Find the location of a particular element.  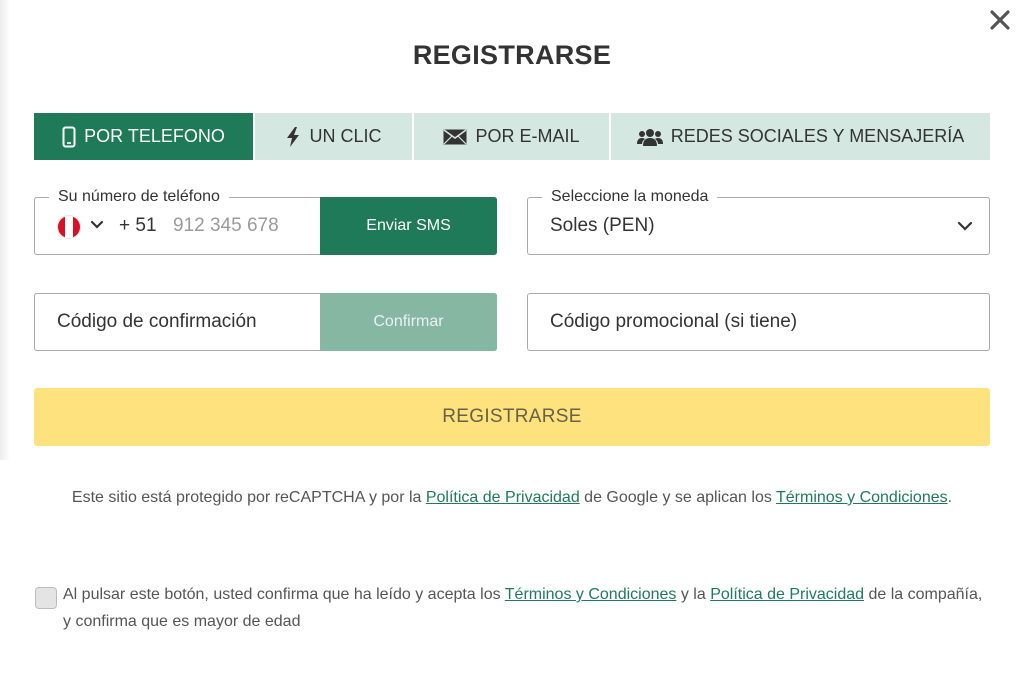

promo-code-field is located at coordinates (758, 322).